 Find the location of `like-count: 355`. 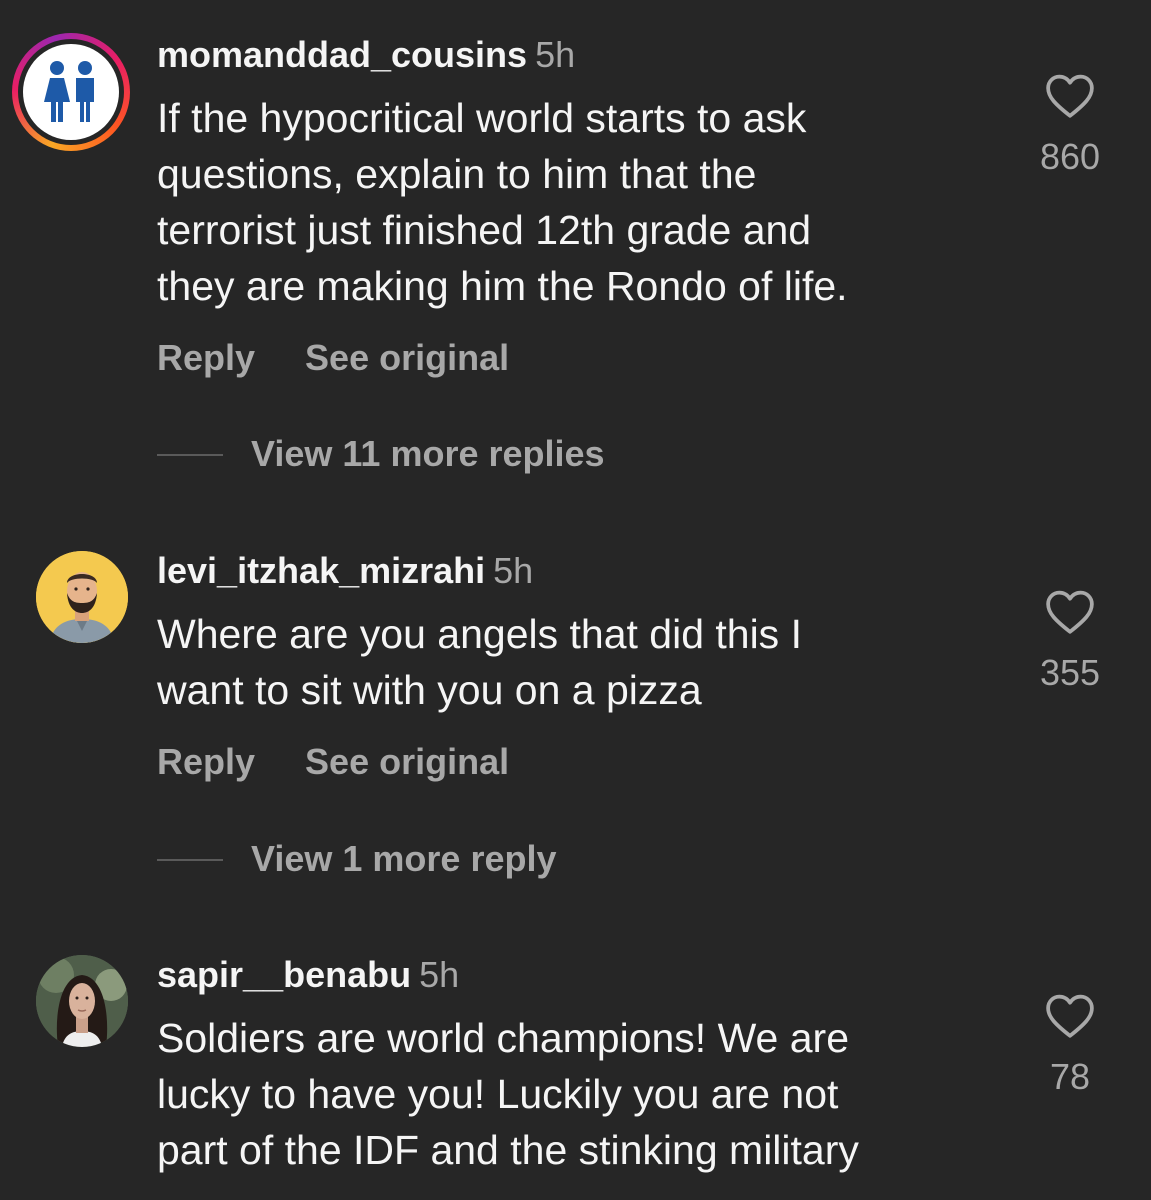

like-count: 355 is located at coordinates (1070, 672).